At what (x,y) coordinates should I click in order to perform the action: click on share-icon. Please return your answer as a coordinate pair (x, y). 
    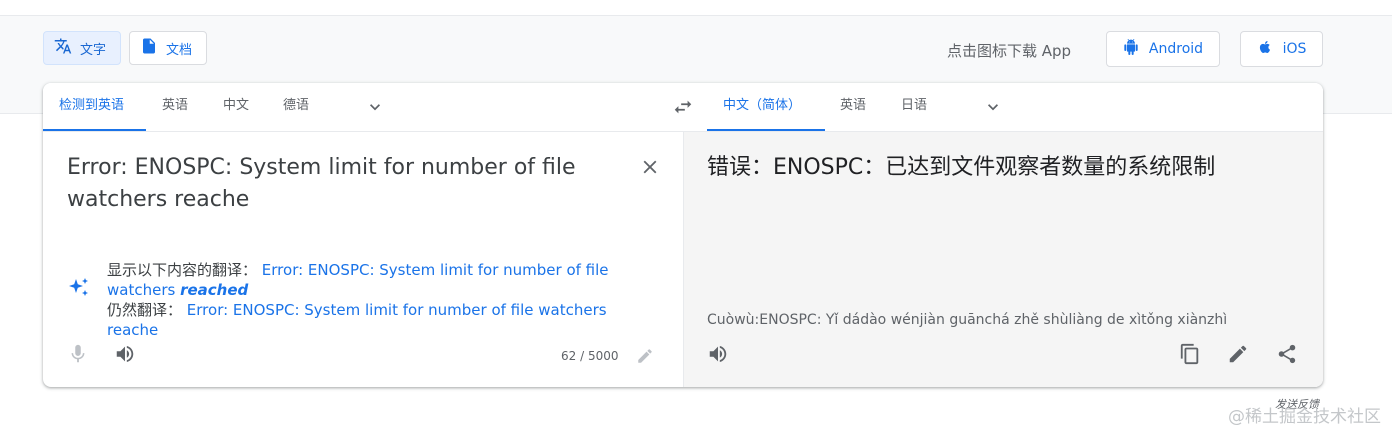
    Looking at the image, I should click on (1287, 354).